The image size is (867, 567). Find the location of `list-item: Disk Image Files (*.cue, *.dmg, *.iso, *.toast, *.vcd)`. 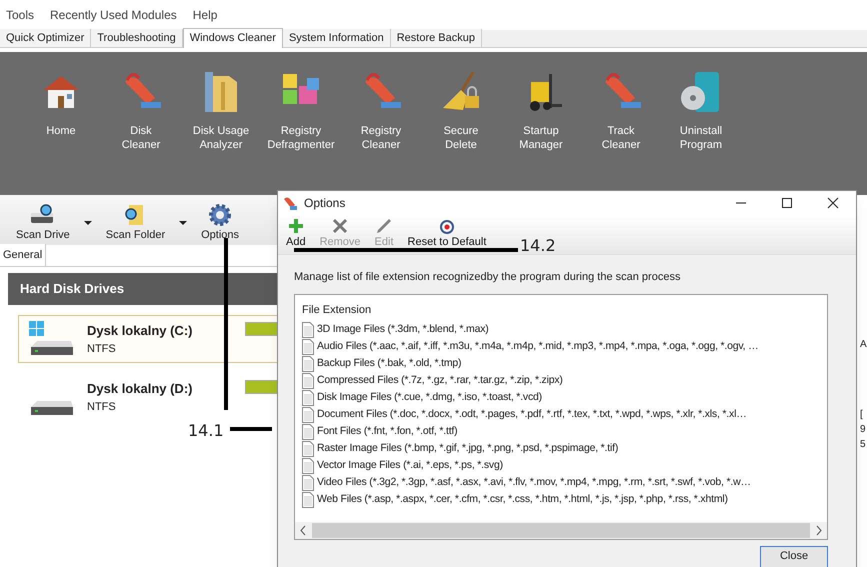

list-item: Disk Image Files (*.cue, *.dmg, *.iso, *.toast, *.vcd) is located at coordinates (429, 398).